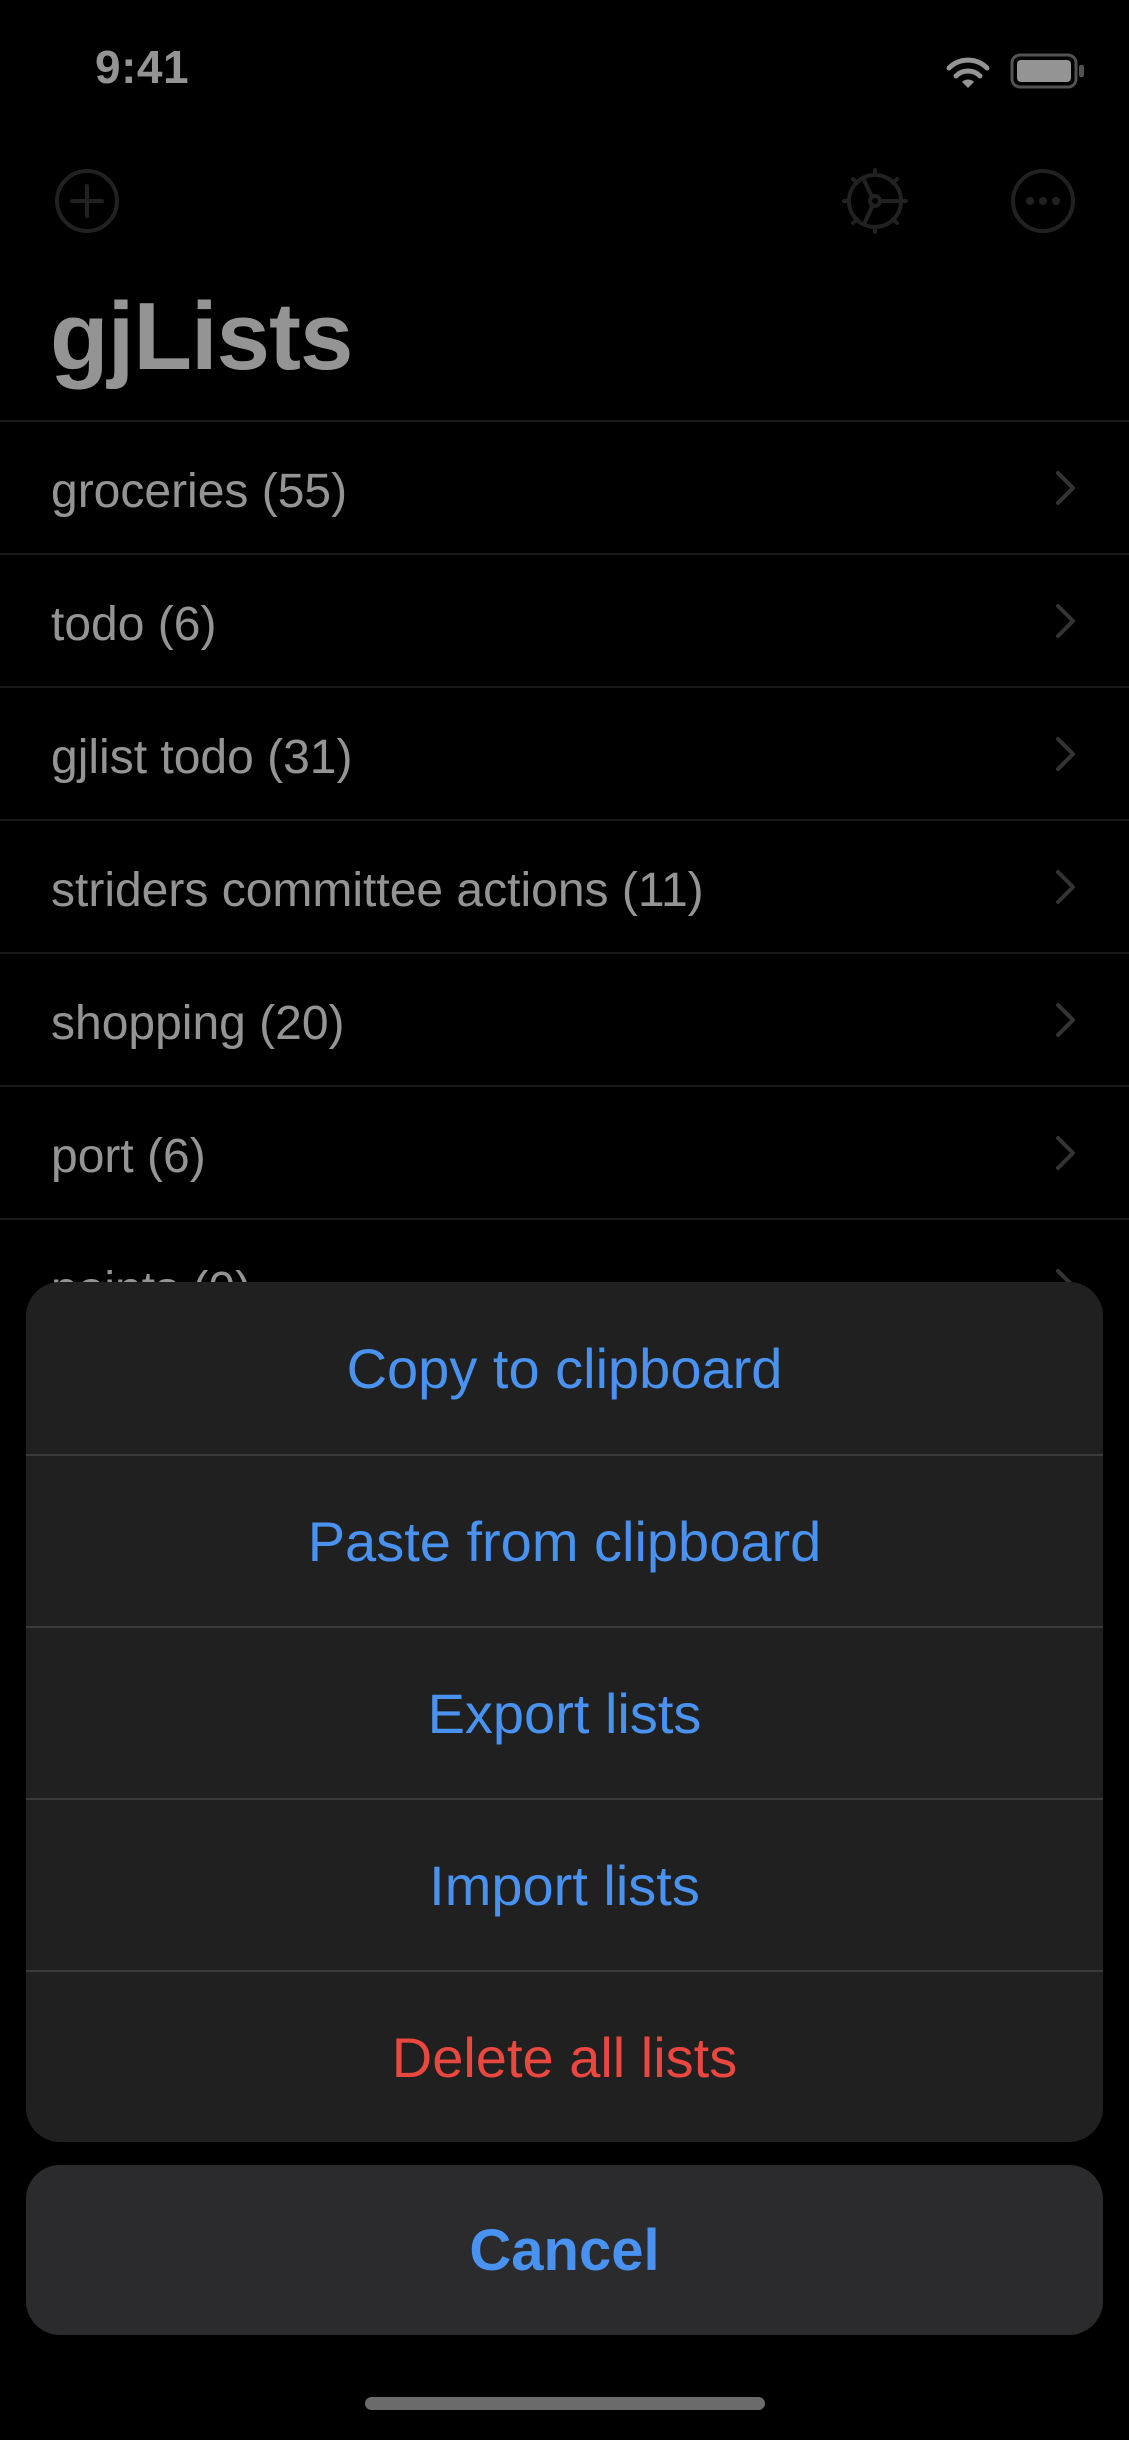 This screenshot has width=1129, height=2440. I want to click on delete-all-lists-button: Delete all lists, so click(564, 2056).